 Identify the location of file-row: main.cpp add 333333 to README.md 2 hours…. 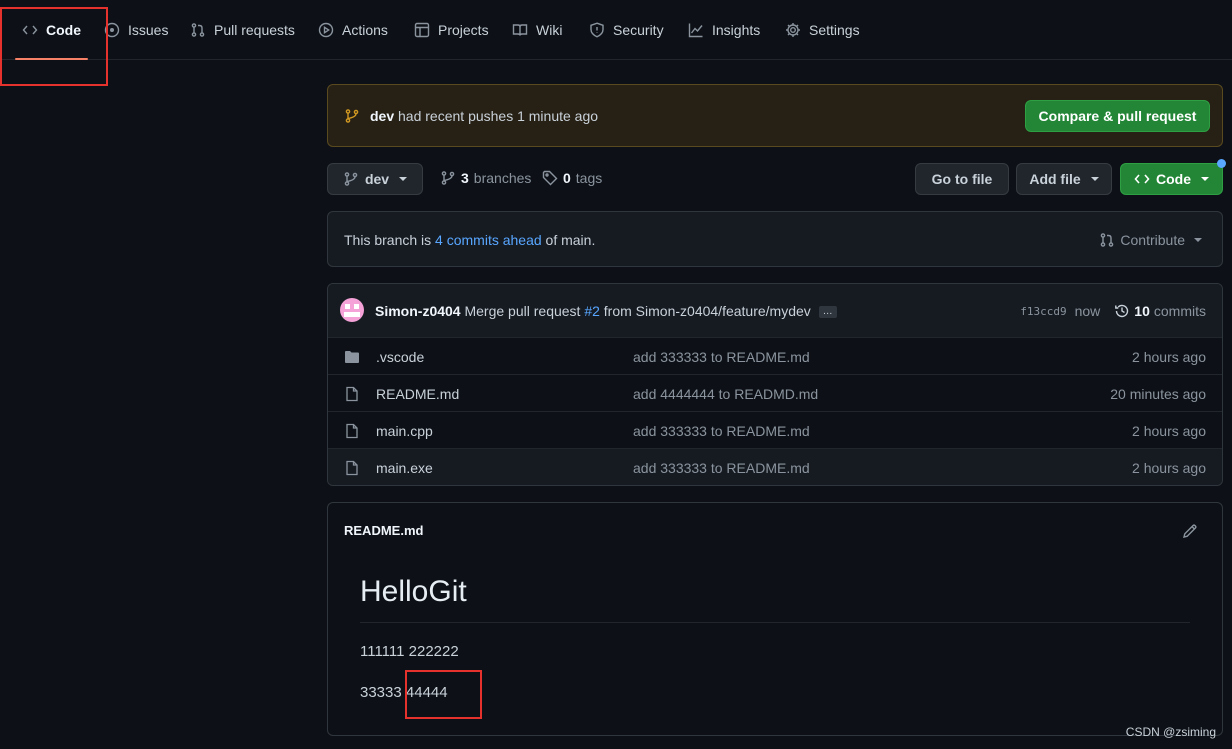
(775, 429).